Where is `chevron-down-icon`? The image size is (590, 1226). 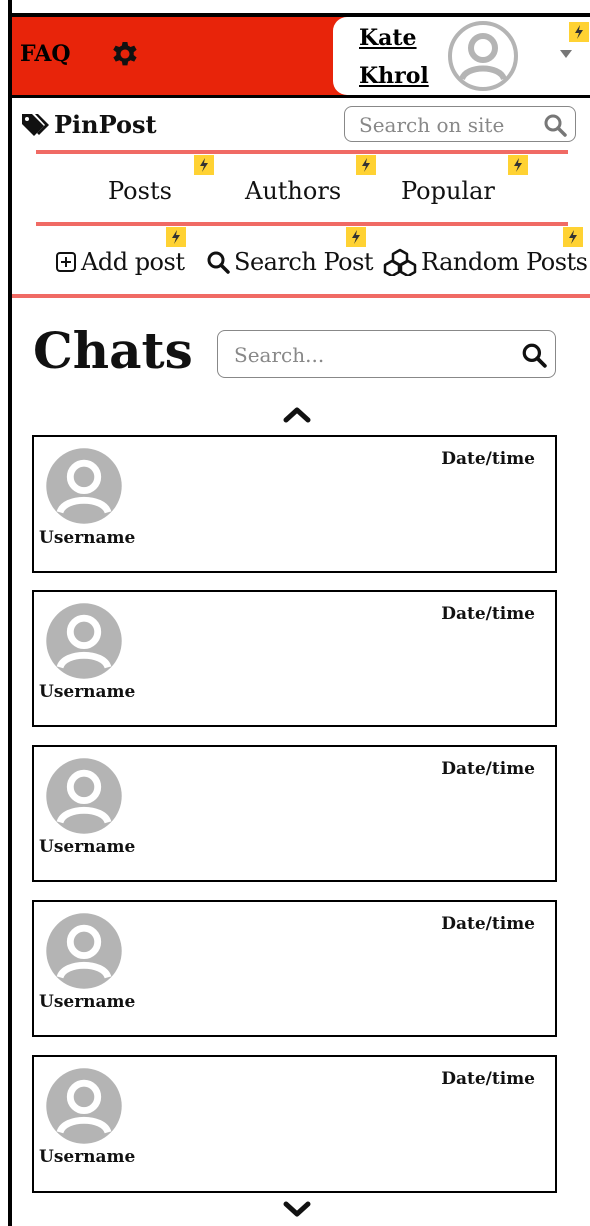
chevron-down-icon is located at coordinates (297, 1212).